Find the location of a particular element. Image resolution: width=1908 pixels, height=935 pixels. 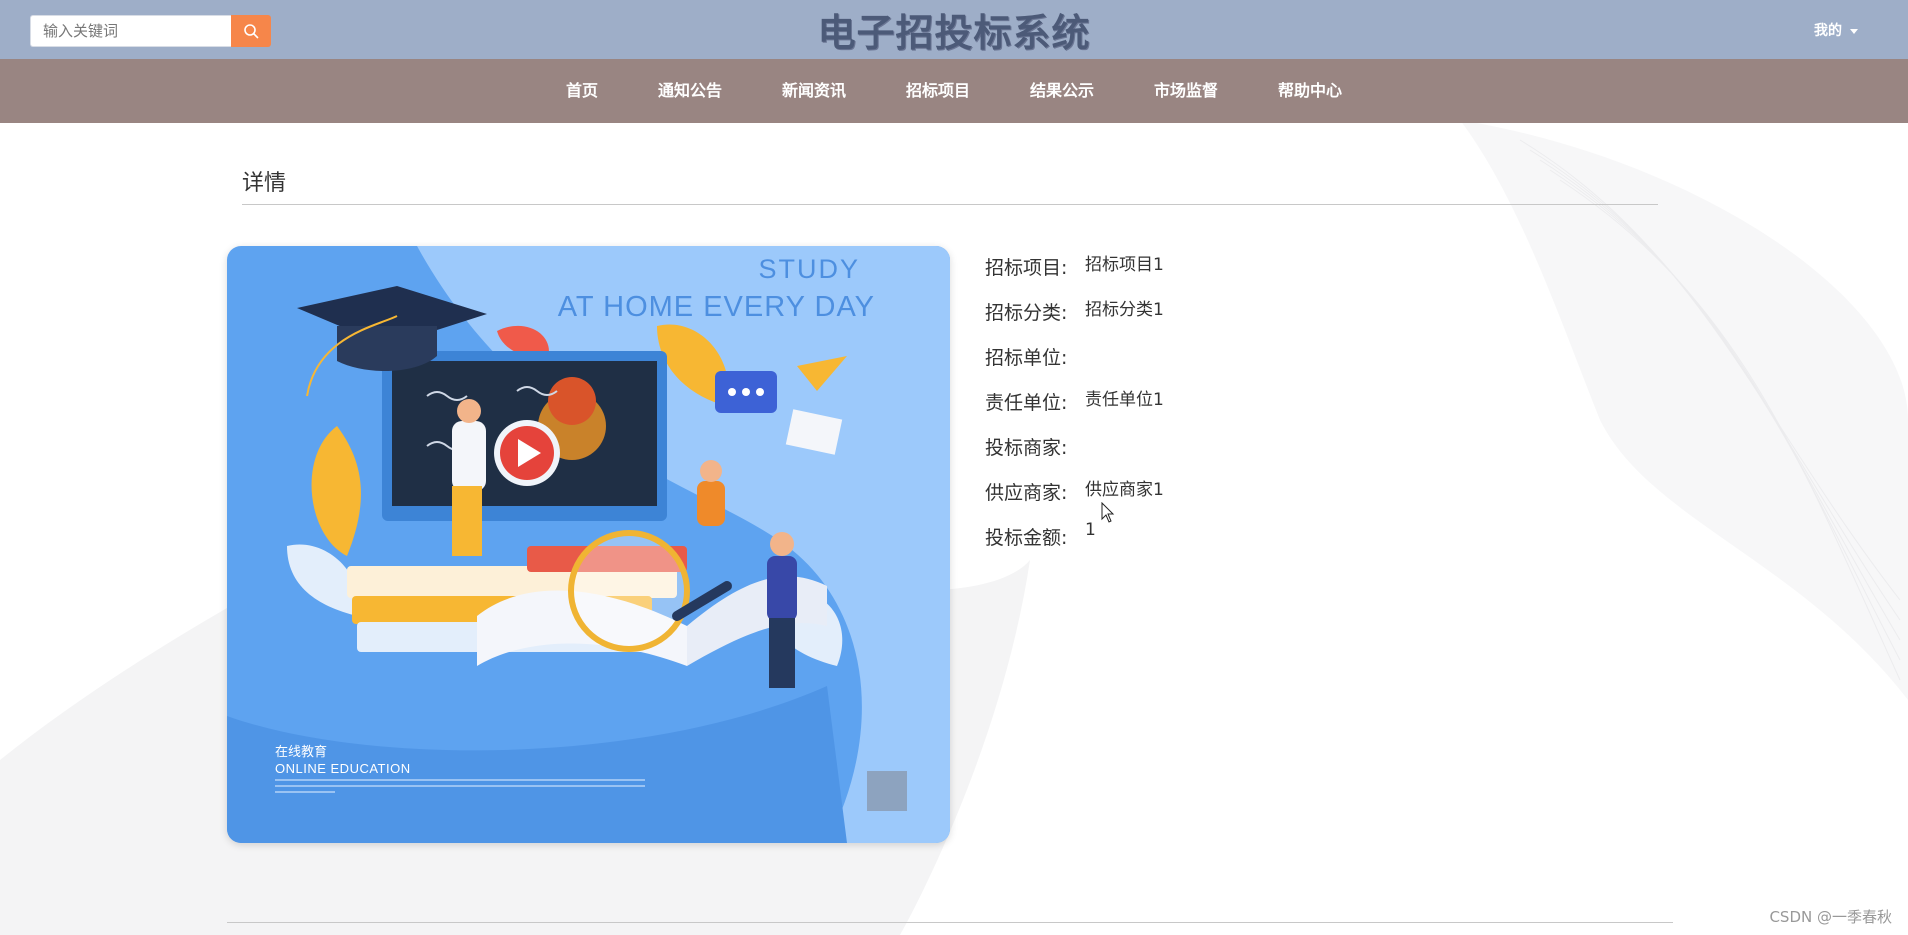

nav-item-market-supervision: 市场监督 is located at coordinates (1186, 91).